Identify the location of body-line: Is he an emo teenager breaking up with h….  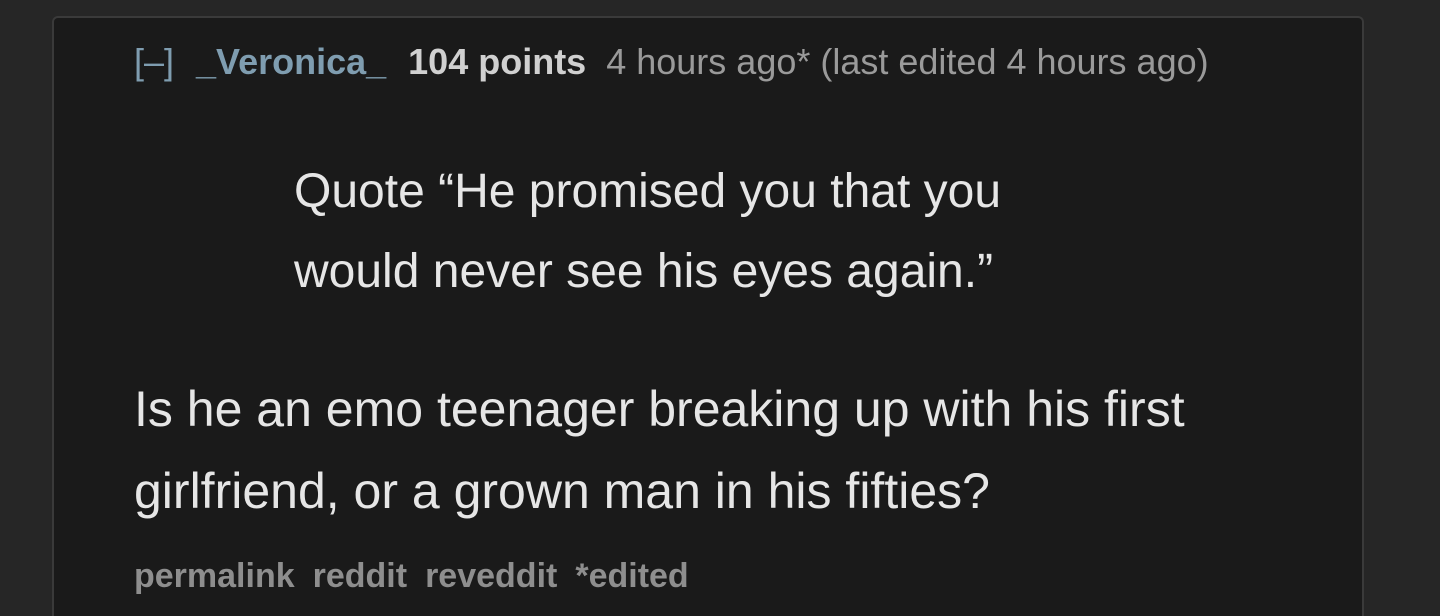
(659, 409).